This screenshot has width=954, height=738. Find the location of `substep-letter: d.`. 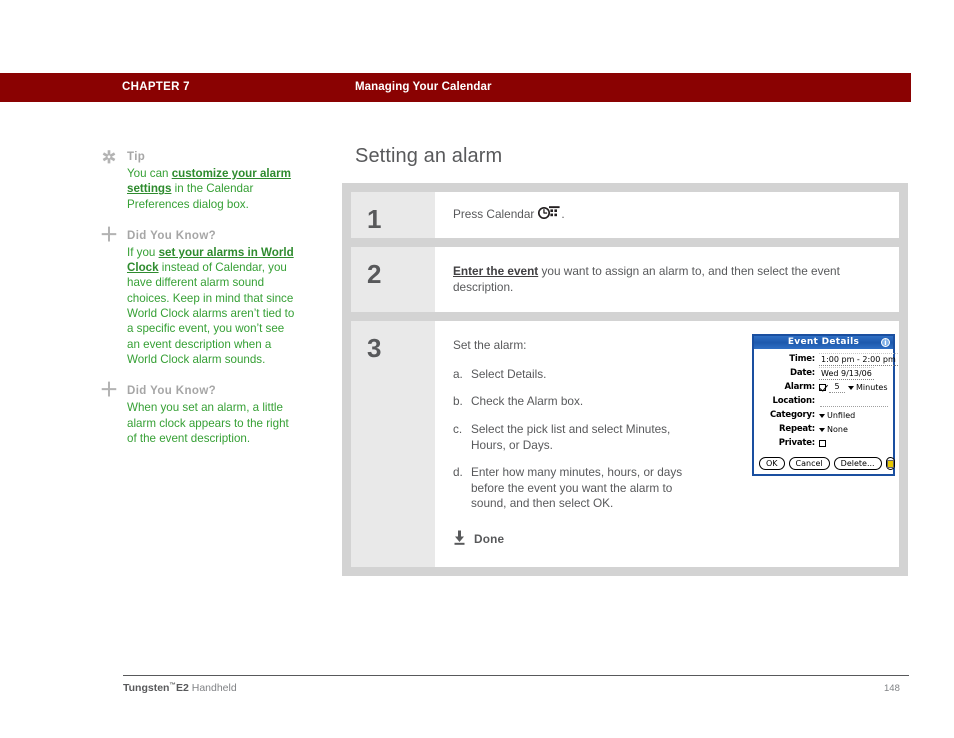

substep-letter: d. is located at coordinates (458, 472).